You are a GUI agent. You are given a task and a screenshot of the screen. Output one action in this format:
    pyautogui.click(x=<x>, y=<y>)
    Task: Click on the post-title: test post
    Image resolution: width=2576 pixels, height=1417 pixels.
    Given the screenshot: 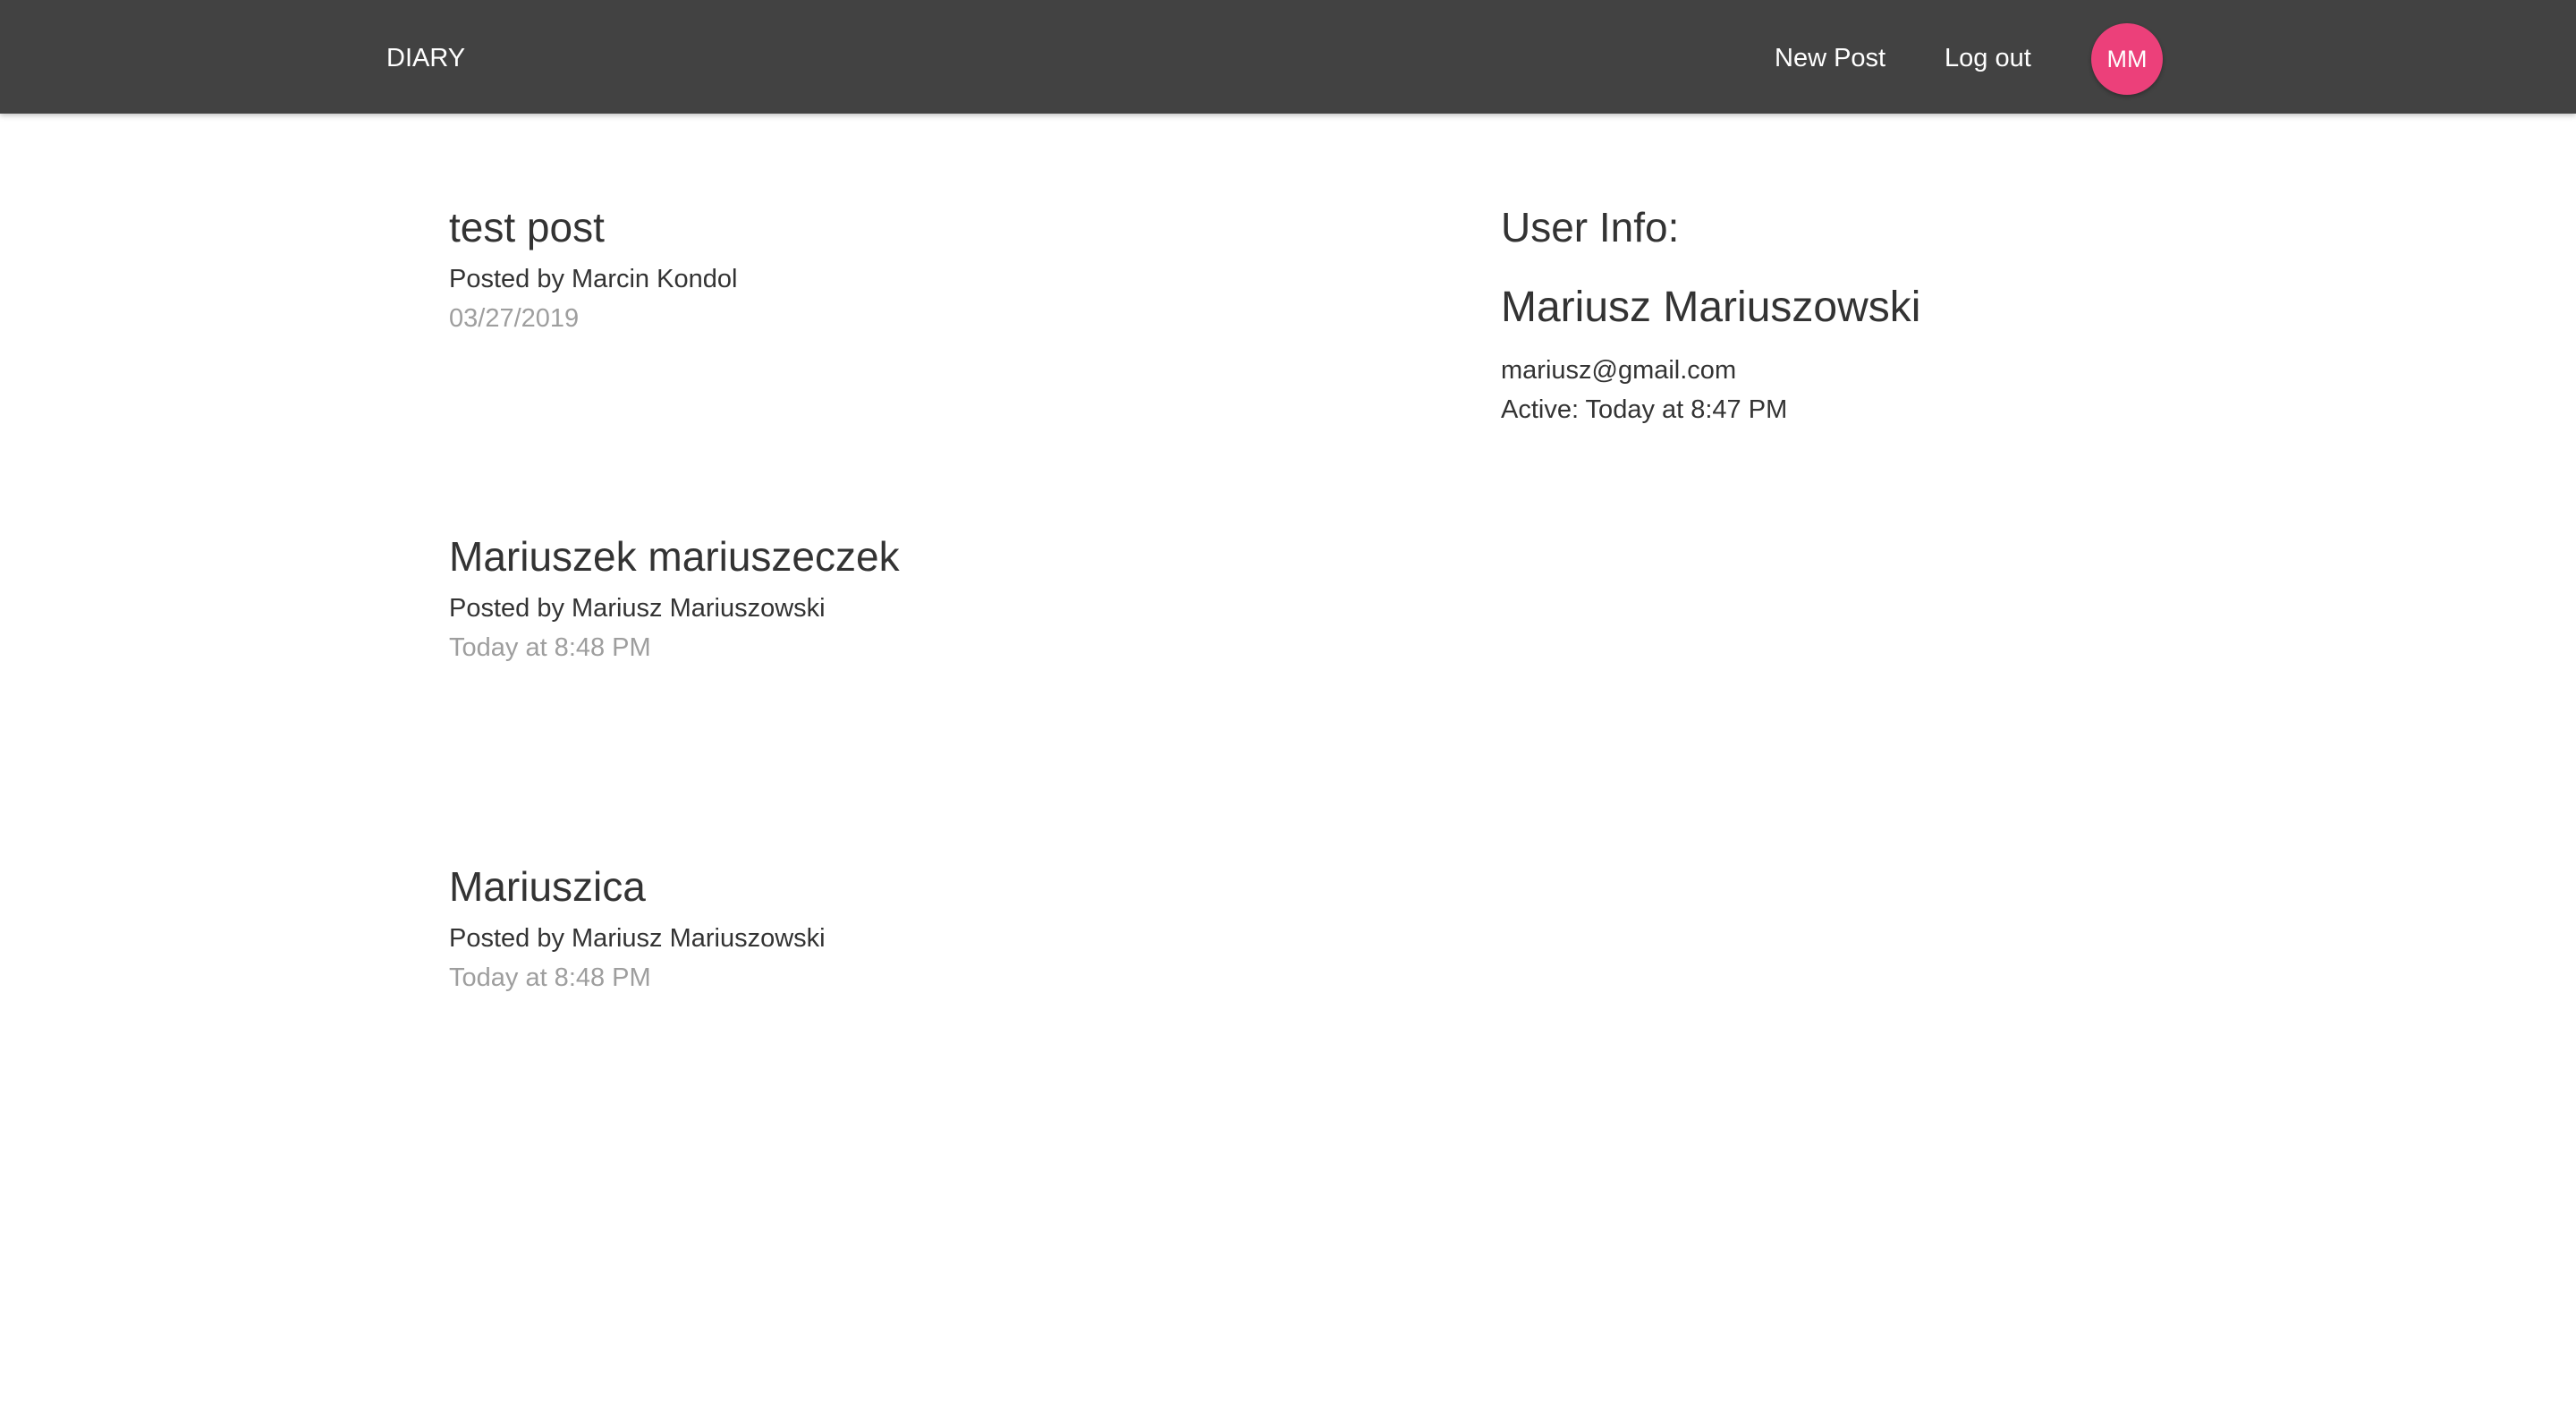 What is the action you would take?
    pyautogui.click(x=941, y=227)
    